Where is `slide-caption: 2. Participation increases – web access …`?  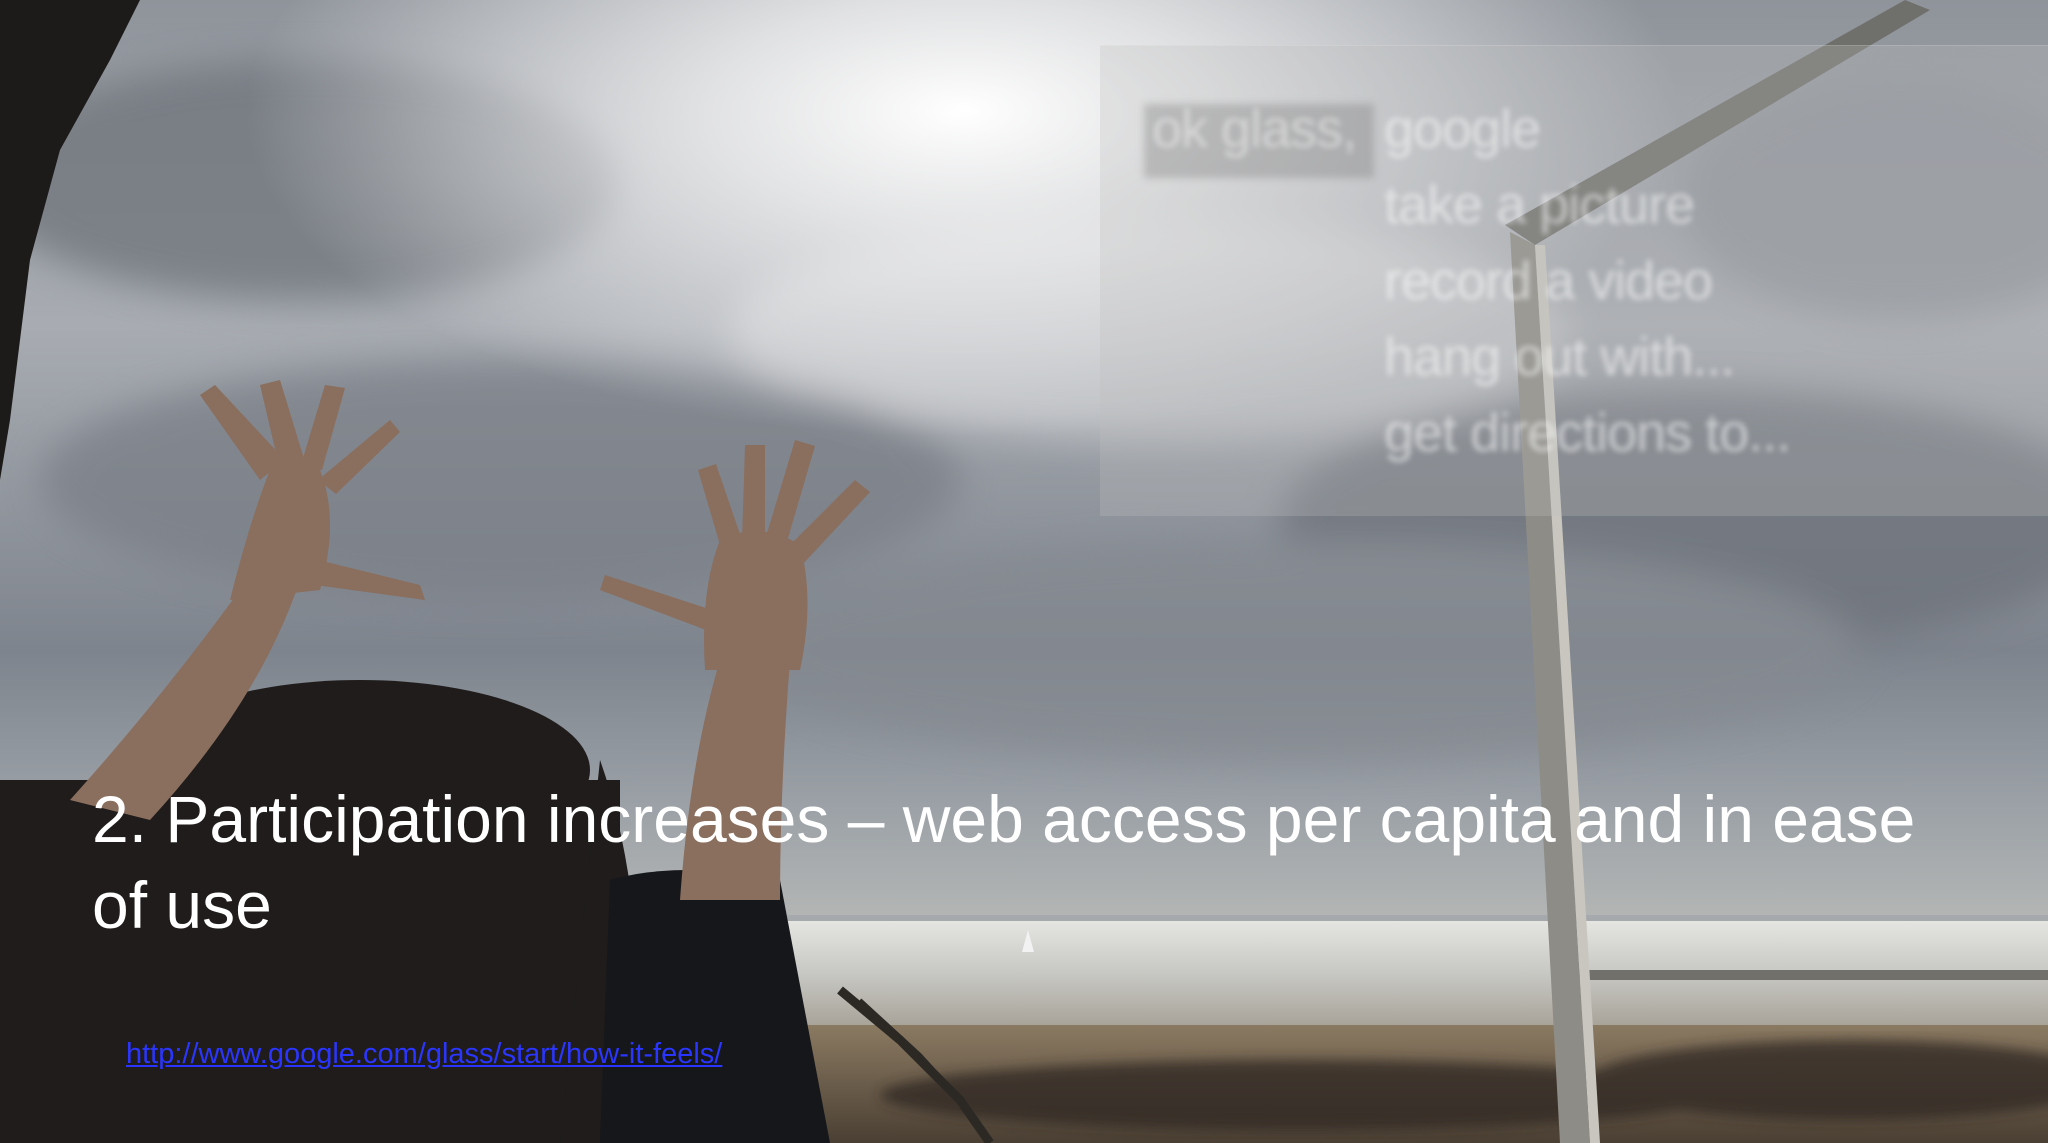
slide-caption: 2. Participation increases – web access … is located at coordinates (1004, 862).